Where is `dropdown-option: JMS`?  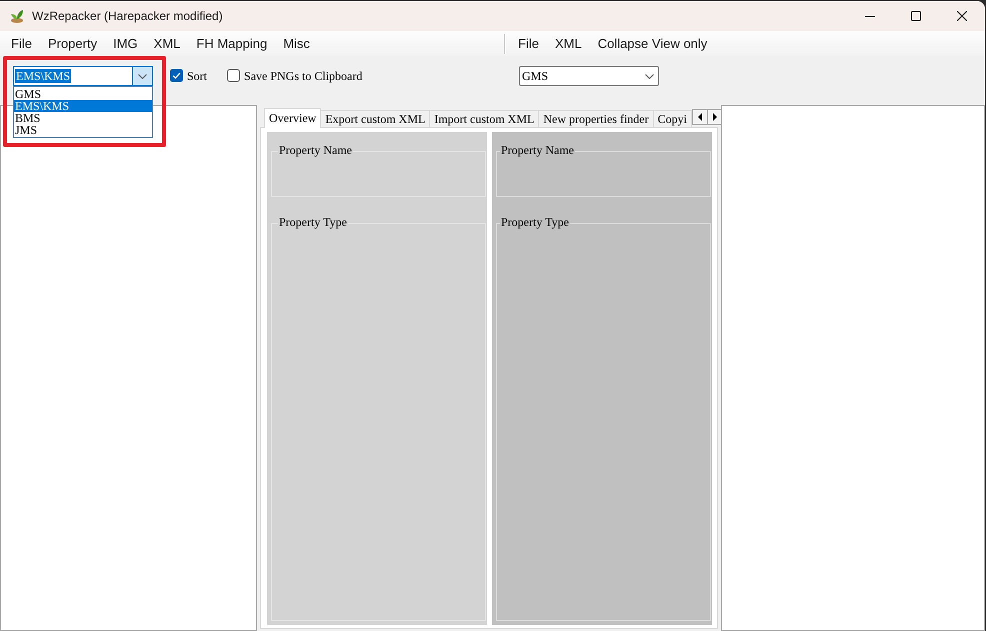 dropdown-option: JMS is located at coordinates (83, 130).